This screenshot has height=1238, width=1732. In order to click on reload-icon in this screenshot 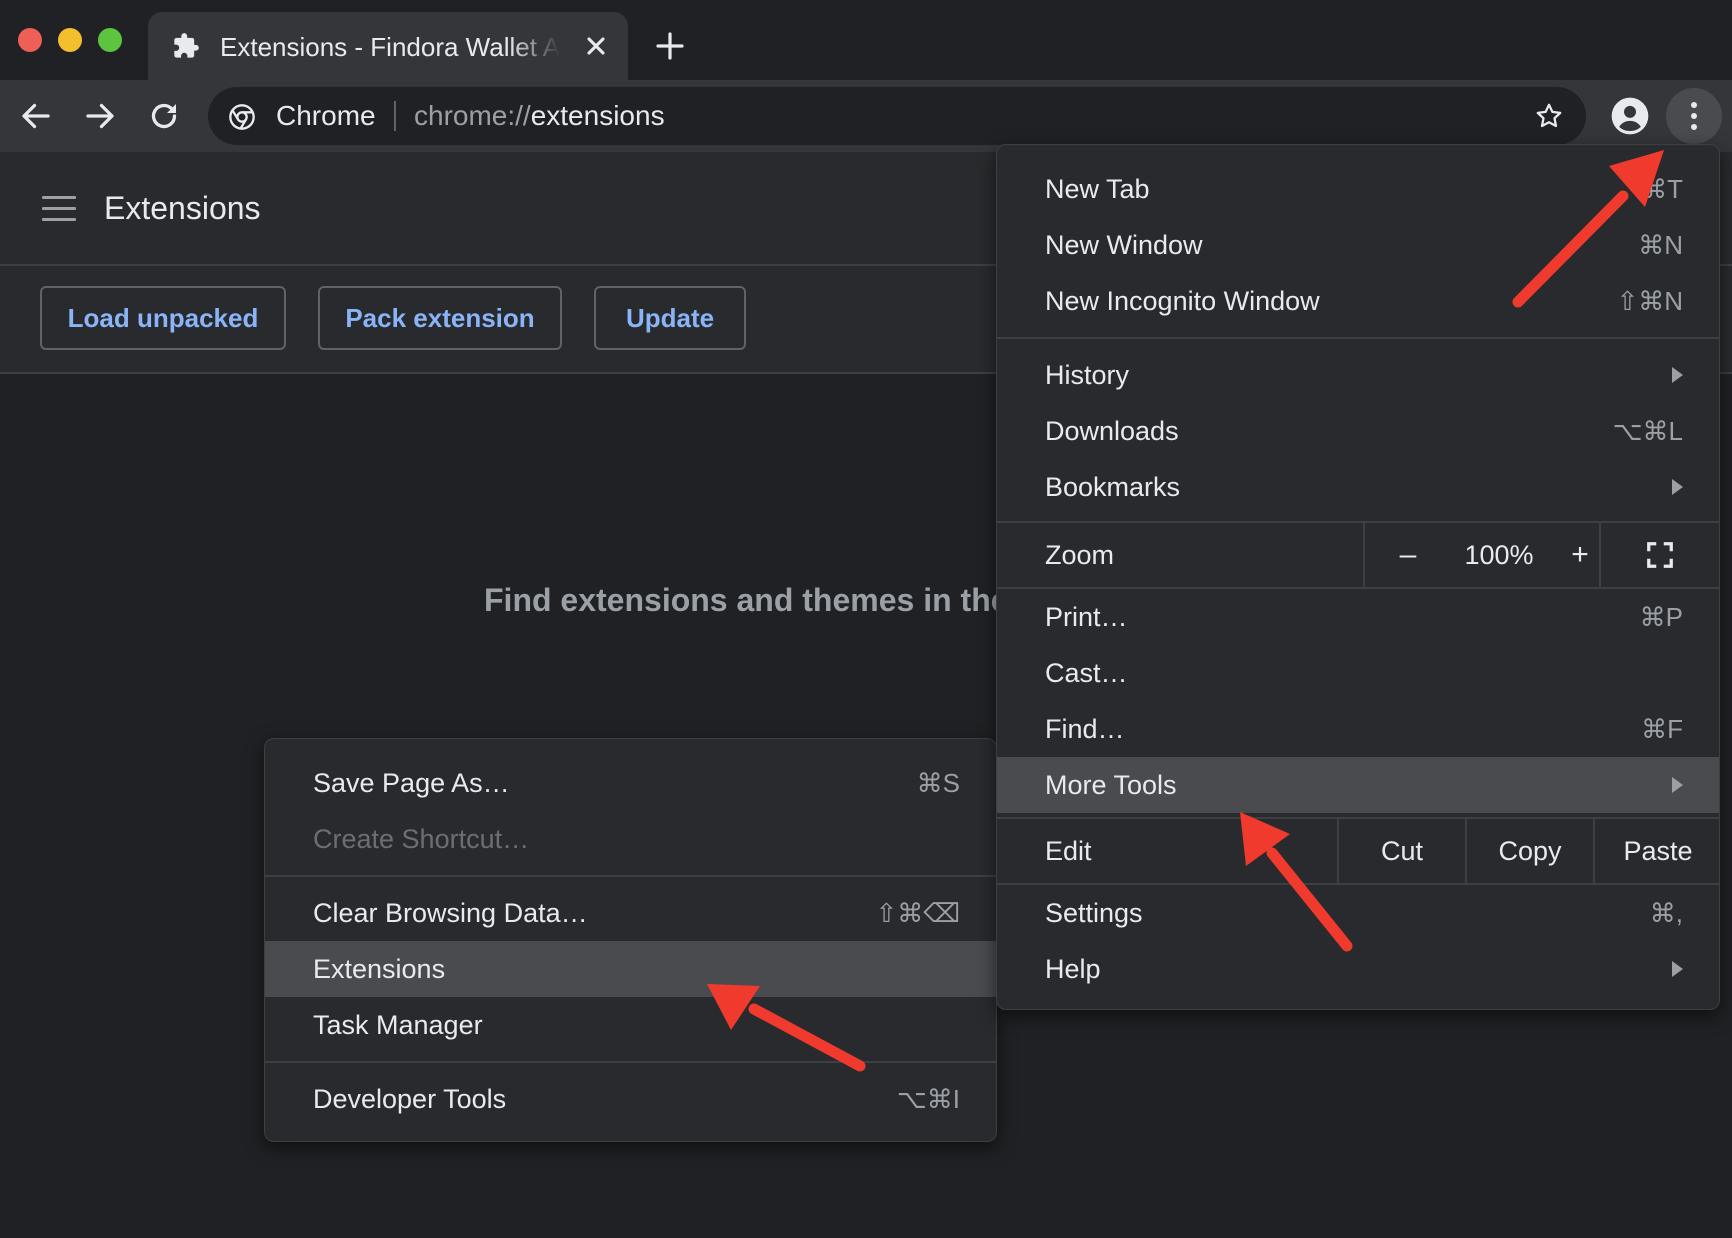, I will do `click(164, 116)`.